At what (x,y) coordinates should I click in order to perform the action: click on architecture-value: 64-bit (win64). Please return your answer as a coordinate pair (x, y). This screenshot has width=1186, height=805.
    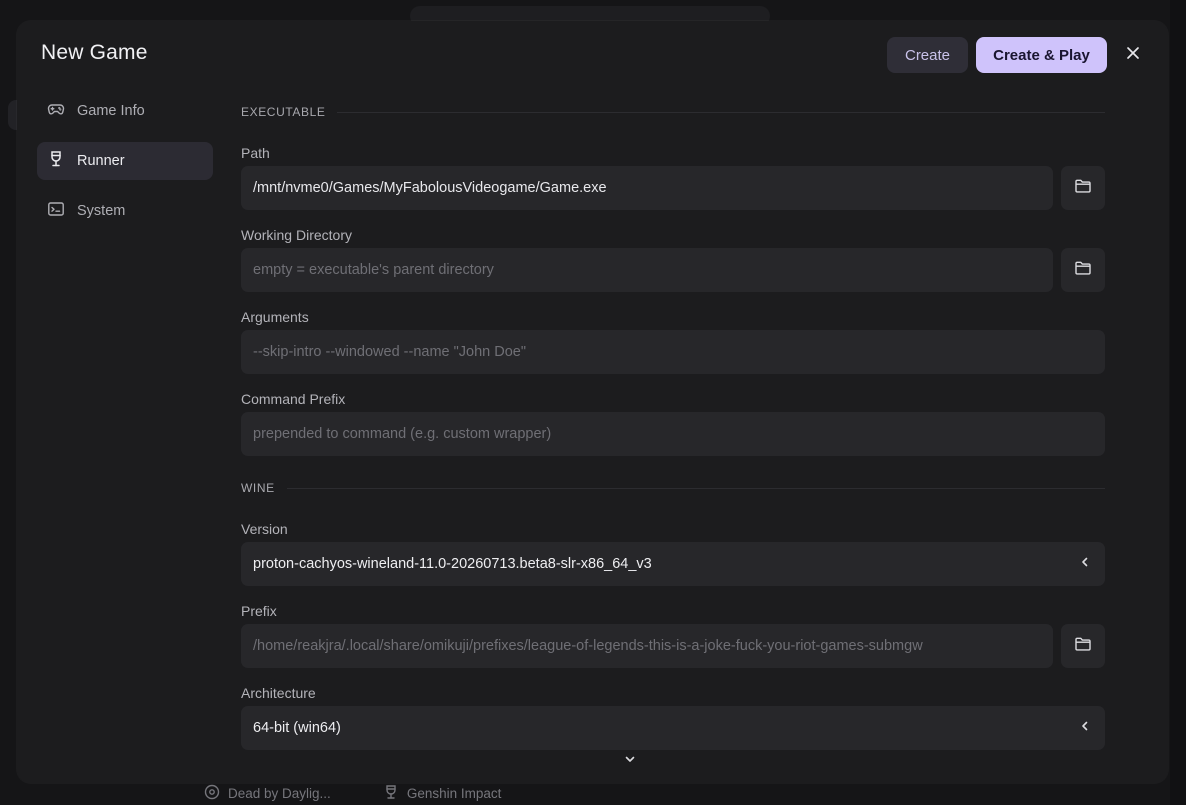
    Looking at the image, I should click on (297, 728).